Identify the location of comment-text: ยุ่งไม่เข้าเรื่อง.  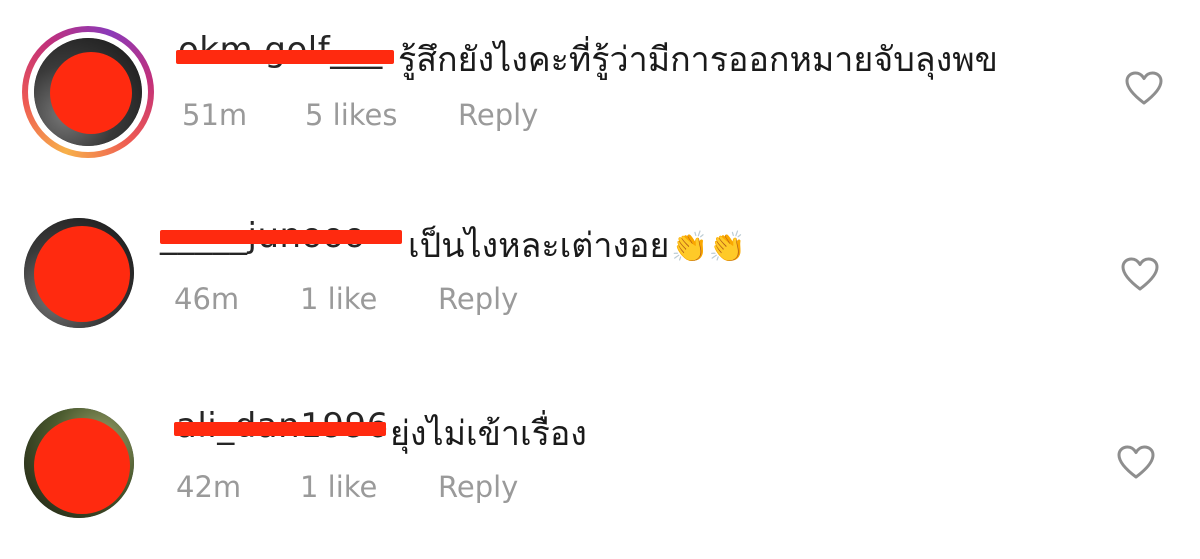
(488, 434).